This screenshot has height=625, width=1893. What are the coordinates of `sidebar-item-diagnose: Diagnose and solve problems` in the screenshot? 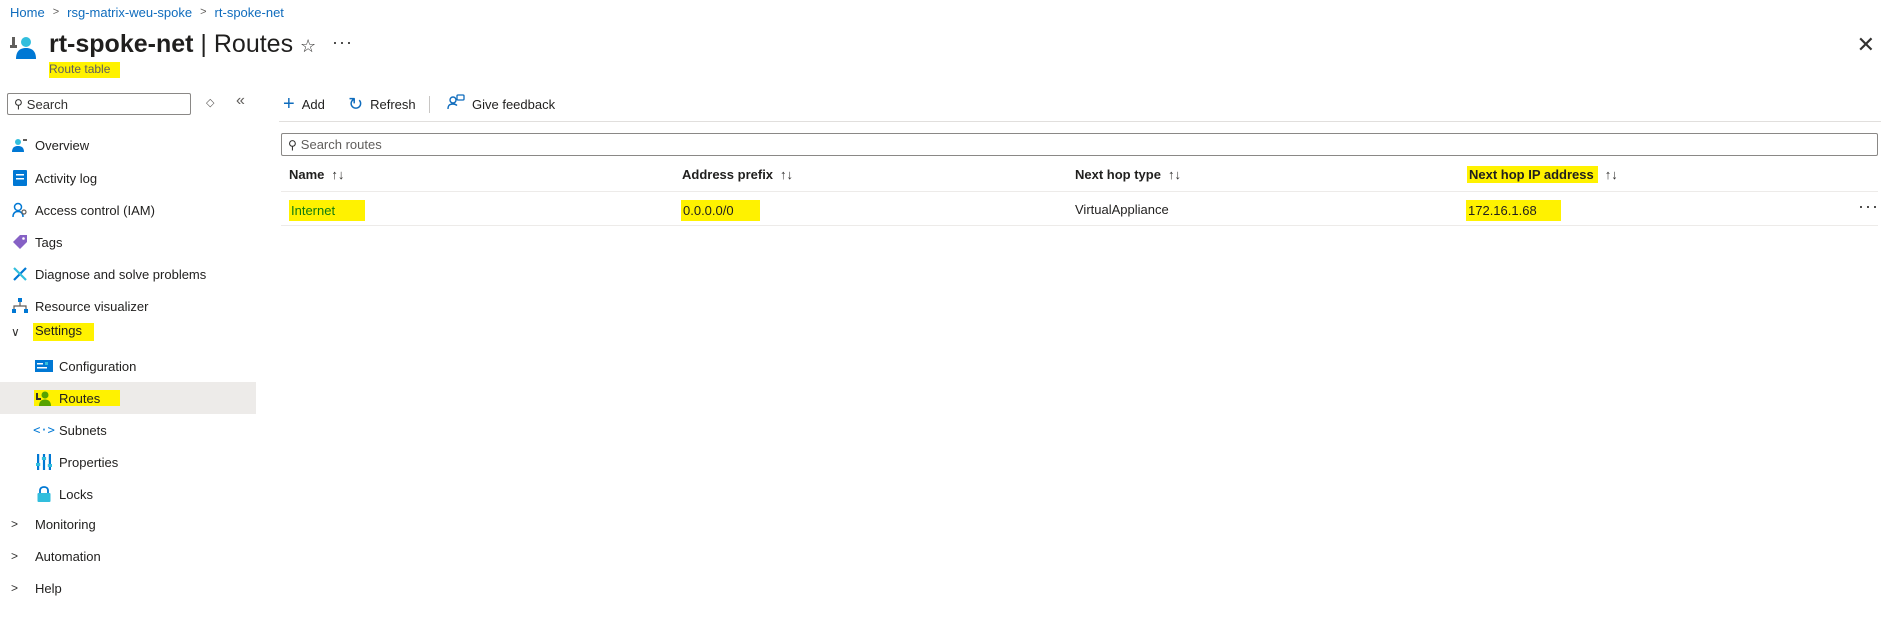 It's located at (128, 274).